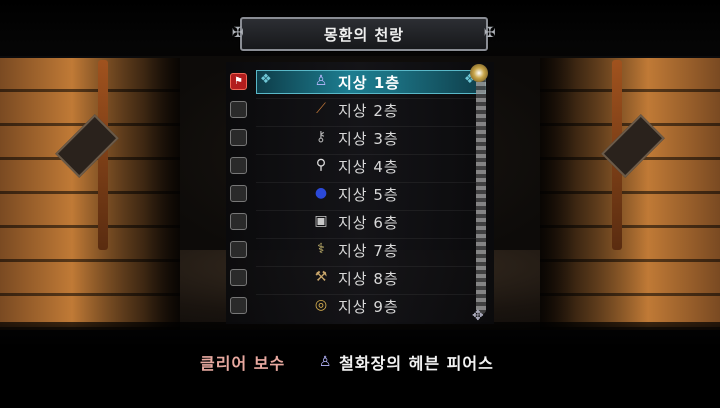 The width and height of the screenshot is (720, 408). Describe the element at coordinates (368, 251) in the screenshot. I see `floor-label: 지상 7층` at that location.